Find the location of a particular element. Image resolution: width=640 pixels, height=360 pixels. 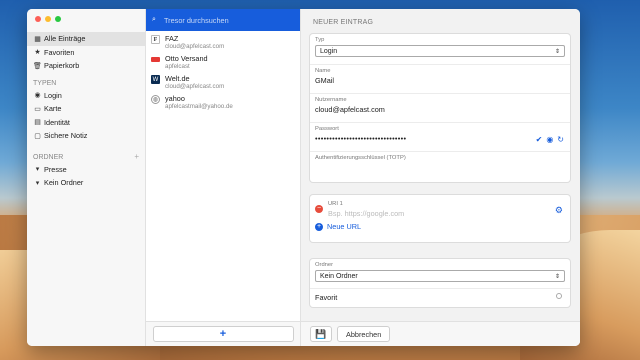

id-card-icon: ▤ is located at coordinates (37, 123).